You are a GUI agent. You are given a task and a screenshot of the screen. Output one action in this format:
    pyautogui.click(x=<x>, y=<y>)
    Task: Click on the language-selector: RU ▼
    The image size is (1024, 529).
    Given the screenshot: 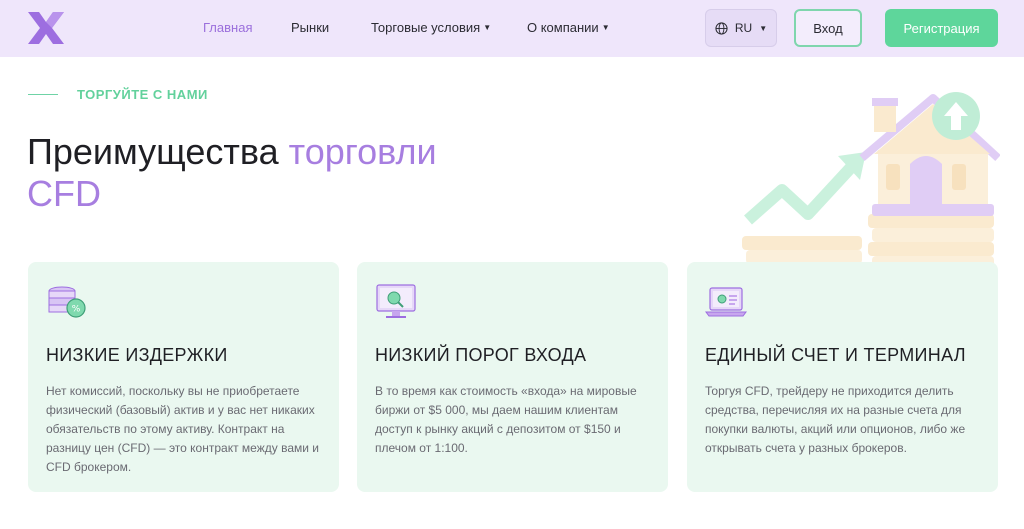 What is the action you would take?
    pyautogui.click(x=741, y=28)
    